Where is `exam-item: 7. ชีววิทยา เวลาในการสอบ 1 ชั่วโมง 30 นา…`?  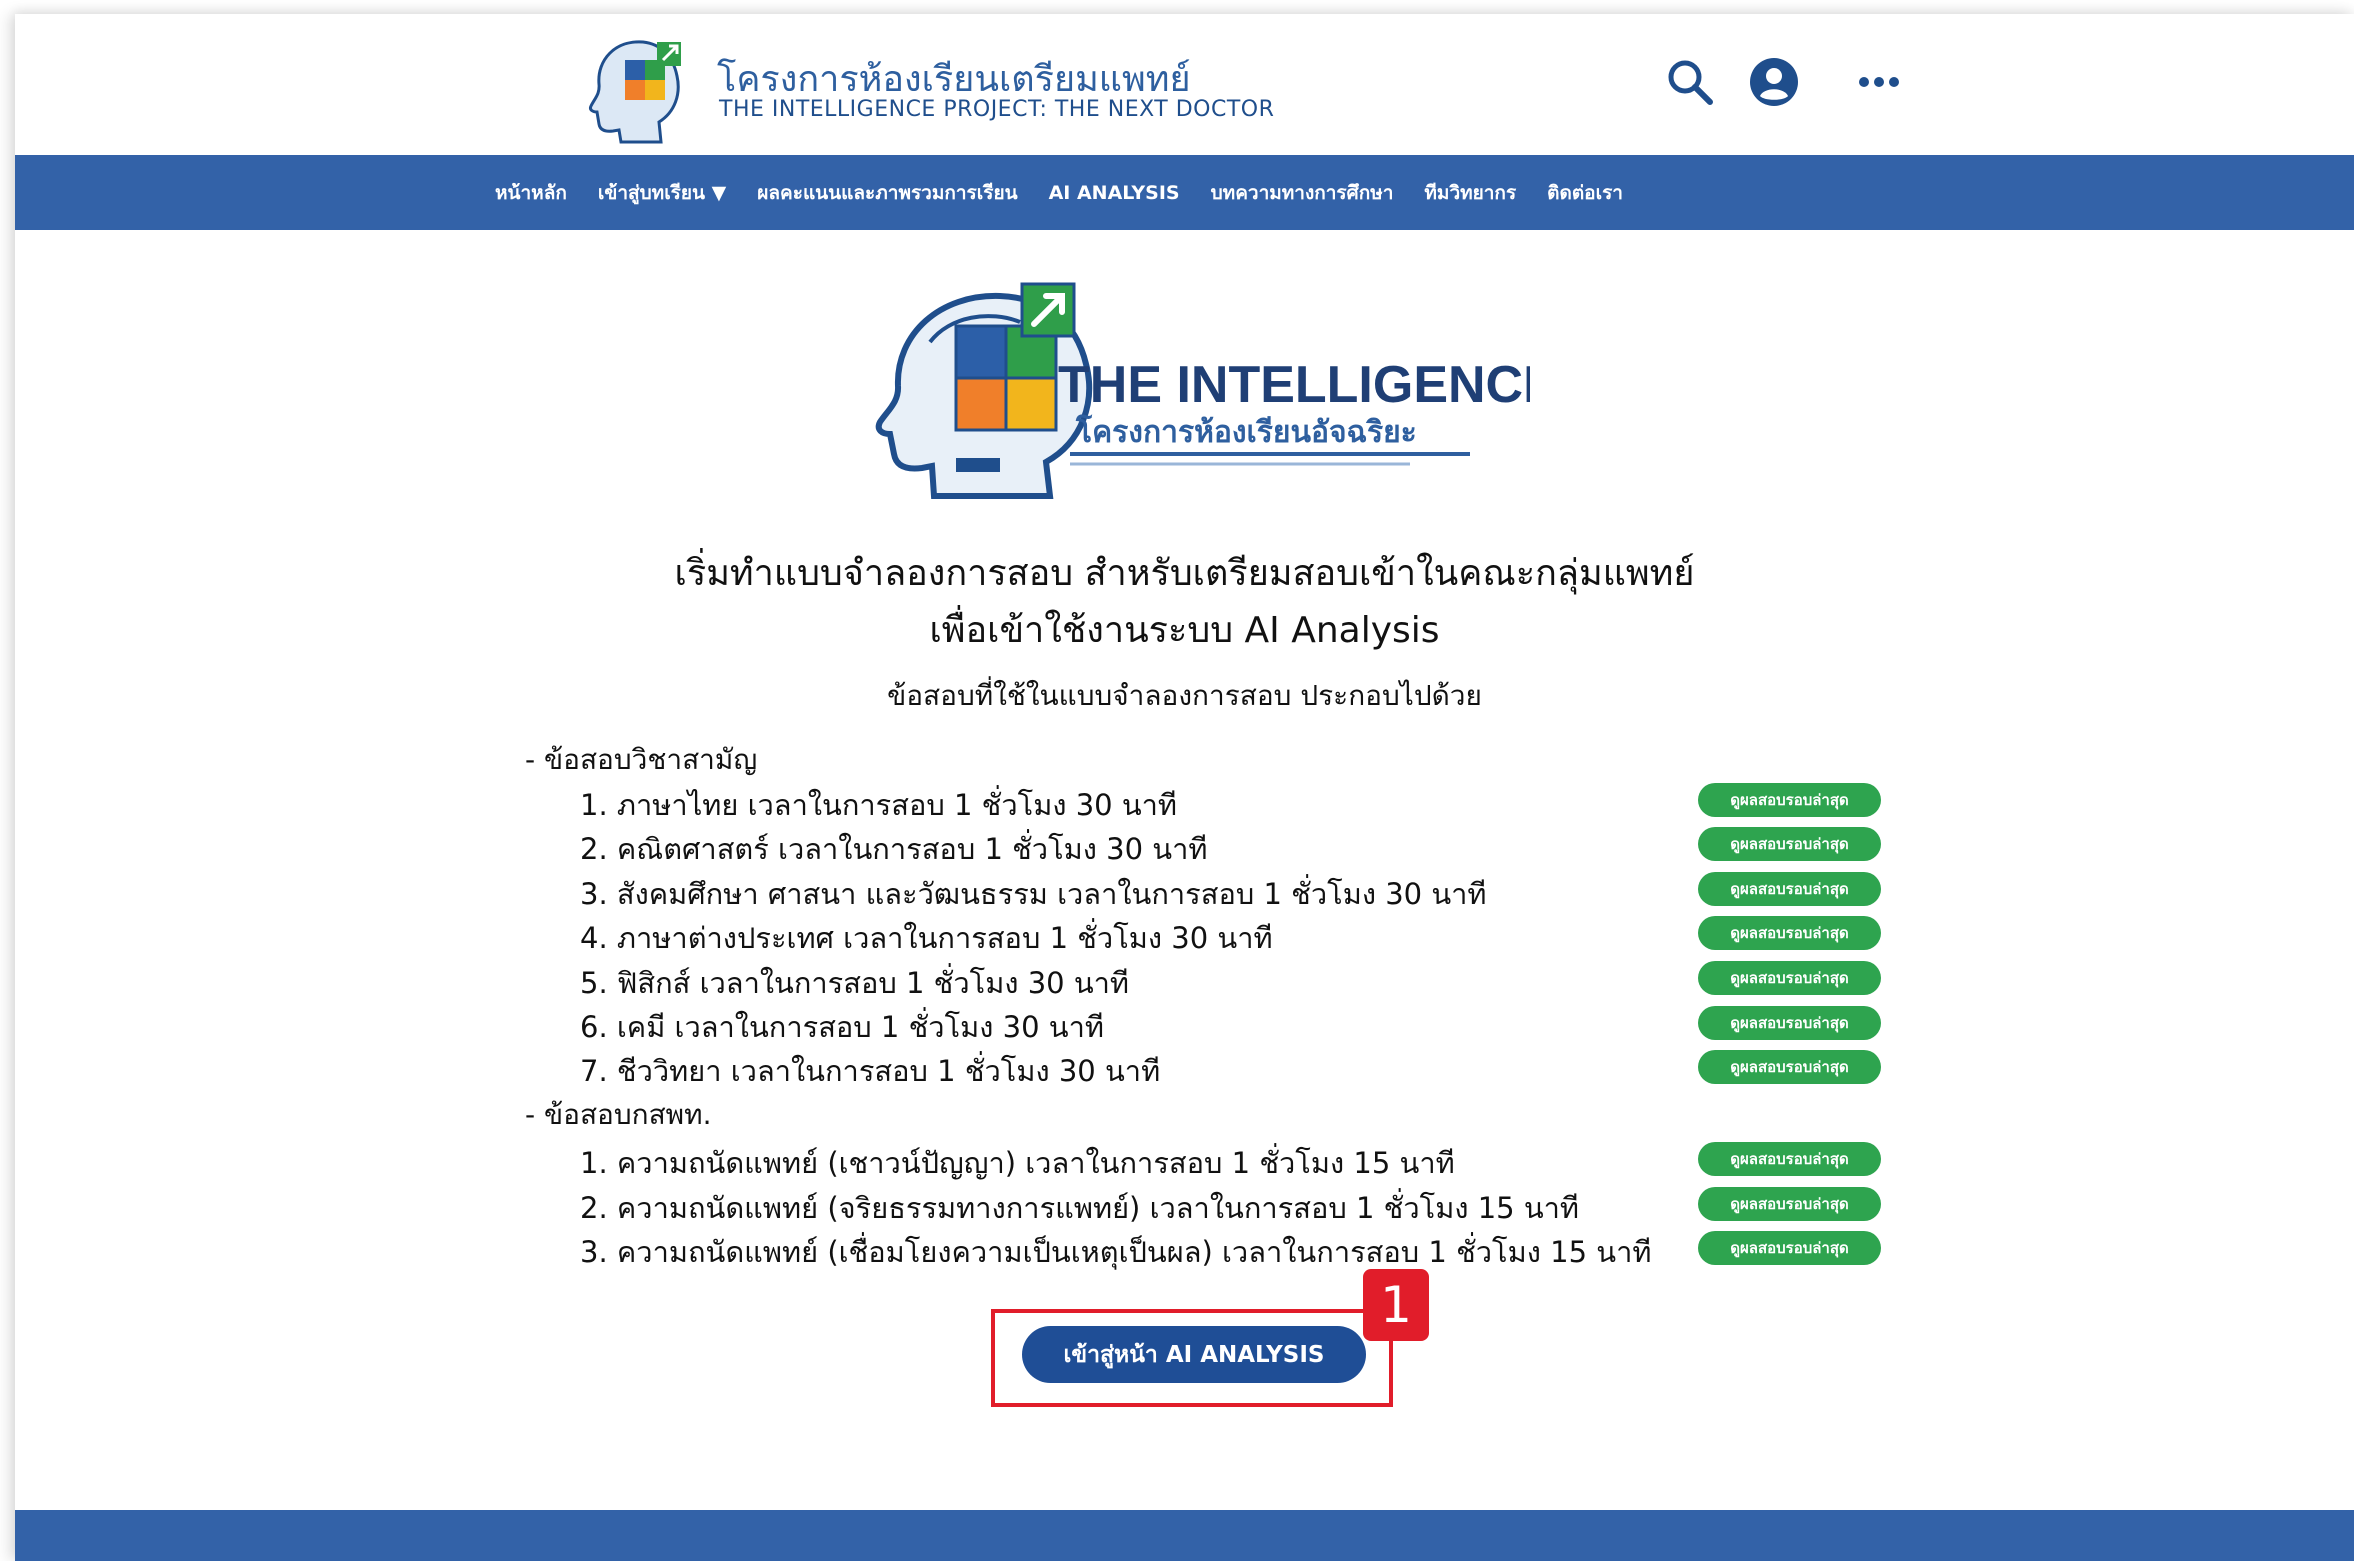 exam-item: 7. ชีววิทยา เวลาในการสอบ 1 ชั่วโมง 30 นา… is located at coordinates (870, 1071).